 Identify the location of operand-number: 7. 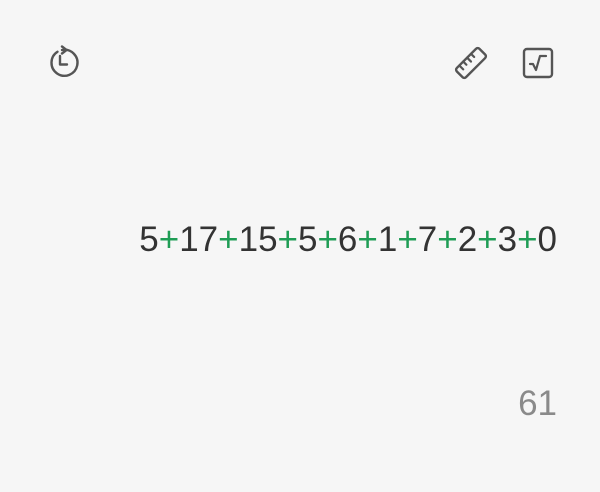
(427, 239).